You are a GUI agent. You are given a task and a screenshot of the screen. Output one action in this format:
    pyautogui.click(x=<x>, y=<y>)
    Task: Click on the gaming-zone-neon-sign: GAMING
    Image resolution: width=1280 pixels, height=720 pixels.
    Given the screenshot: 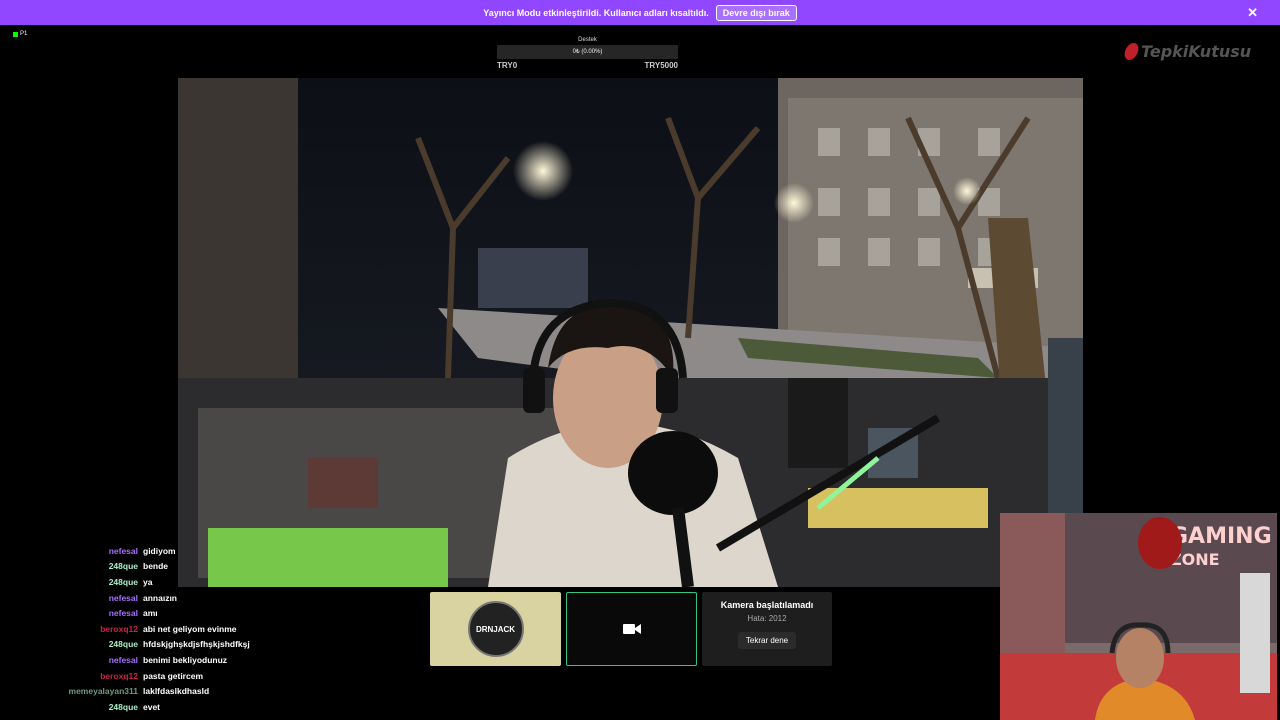 What is the action you would take?
    pyautogui.click(x=1221, y=536)
    